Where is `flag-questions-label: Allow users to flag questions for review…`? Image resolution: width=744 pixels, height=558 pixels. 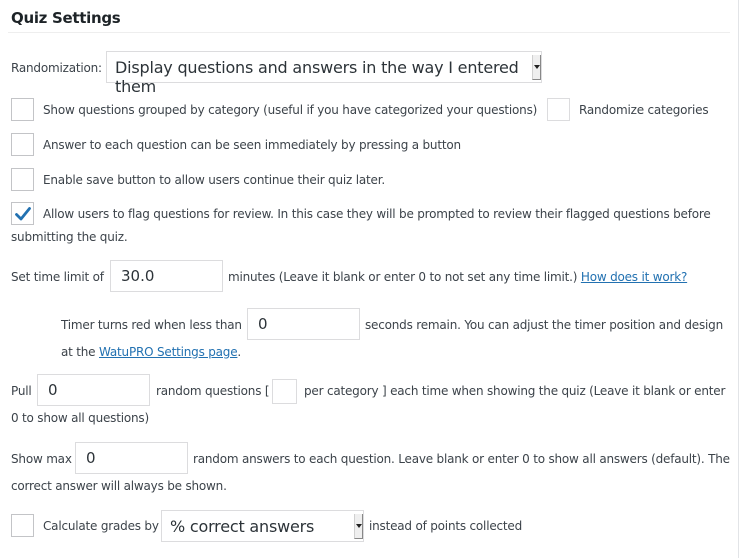 flag-questions-label: Allow users to flag questions for review… is located at coordinates (377, 214).